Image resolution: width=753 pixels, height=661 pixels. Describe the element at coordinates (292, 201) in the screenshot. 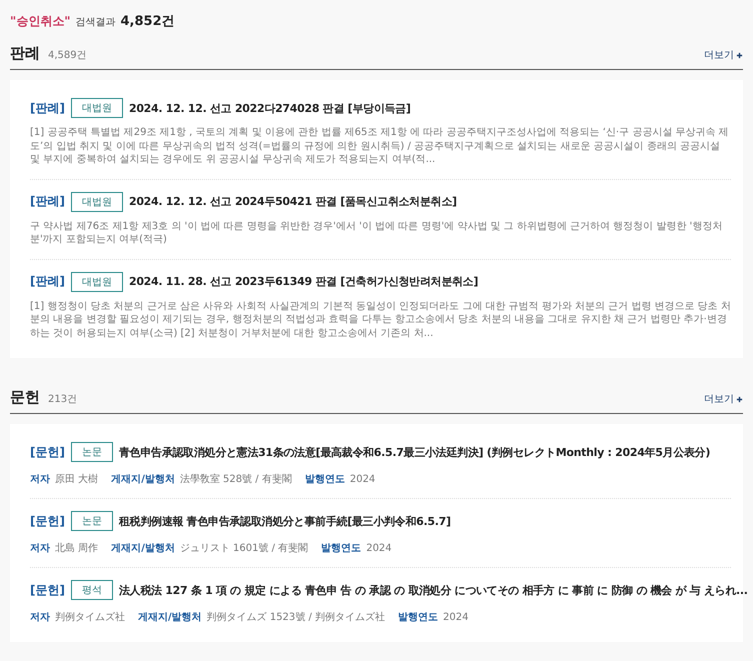

I see `result-title: 2024. 12. 12. 선고 2024두50421 판결 [품목신고취소처분취소]` at that location.